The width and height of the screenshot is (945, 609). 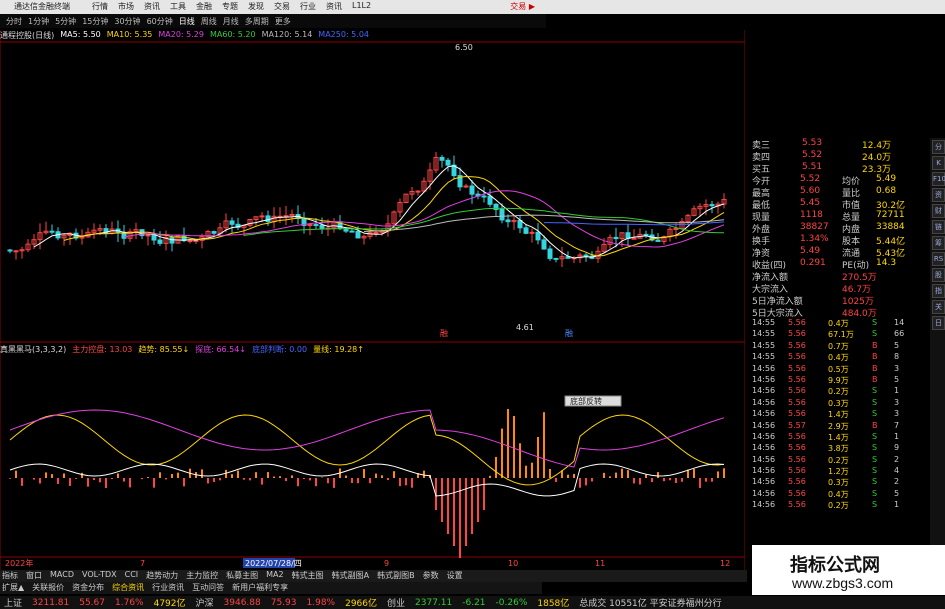 I want to click on menu-item: 专题, so click(x=230, y=6).